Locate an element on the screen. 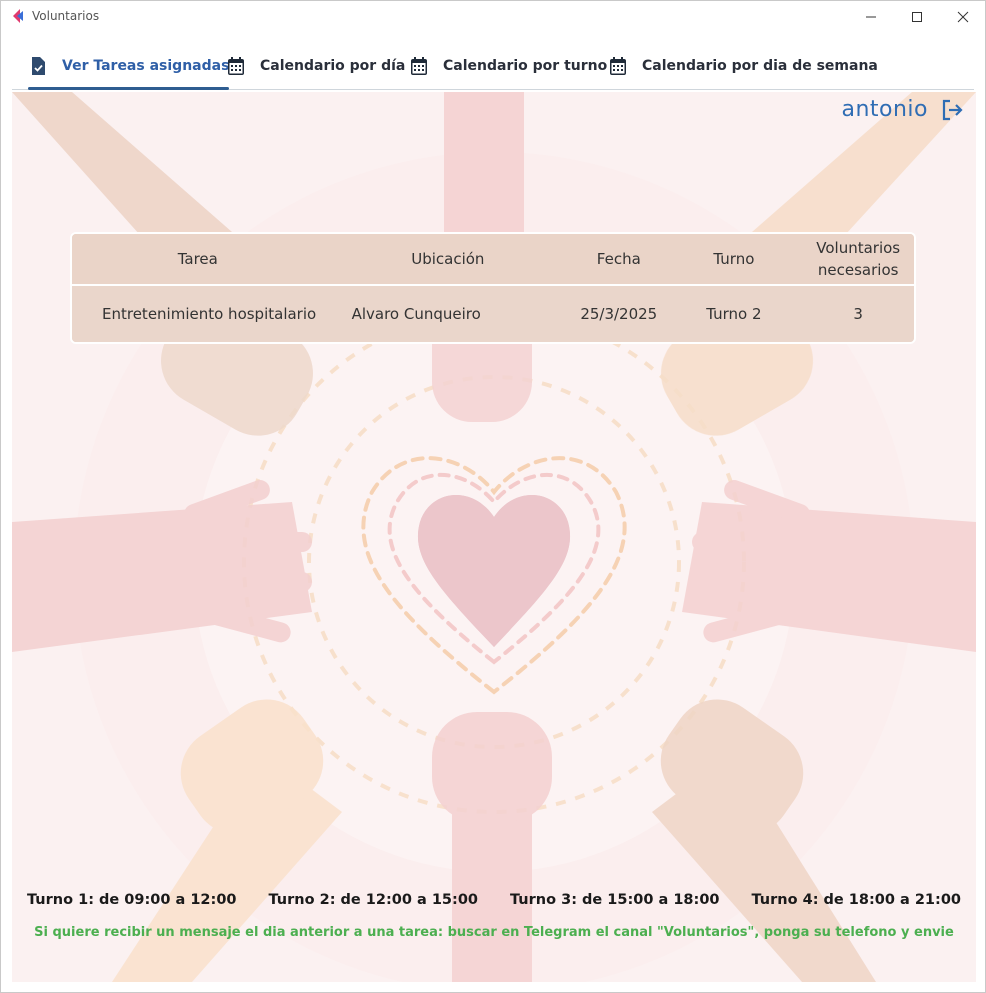 The height and width of the screenshot is (993, 986). tab-label: Calendario por día is located at coordinates (333, 66).